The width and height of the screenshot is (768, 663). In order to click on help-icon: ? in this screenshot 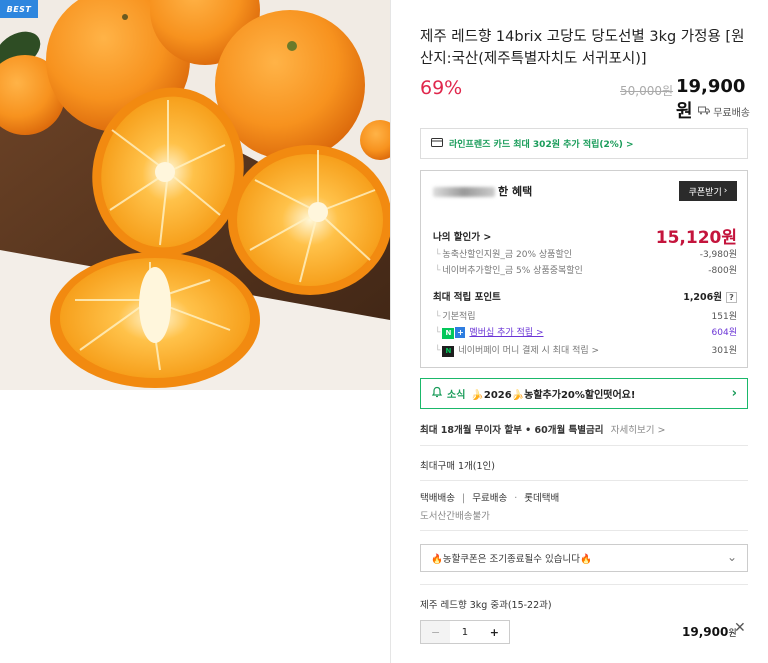, I will do `click(731, 297)`.